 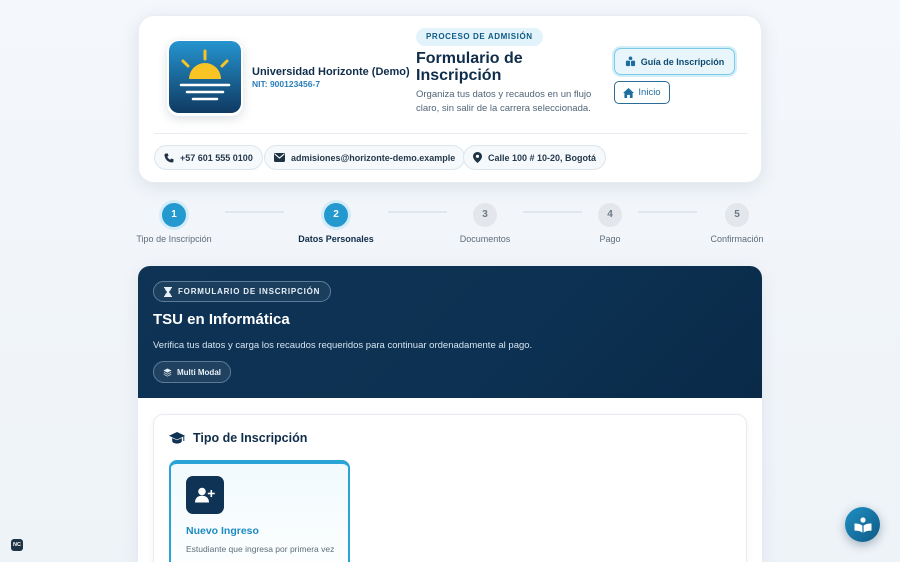 I want to click on step-datos-personales: 2 Datos Personales, so click(x=336, y=223).